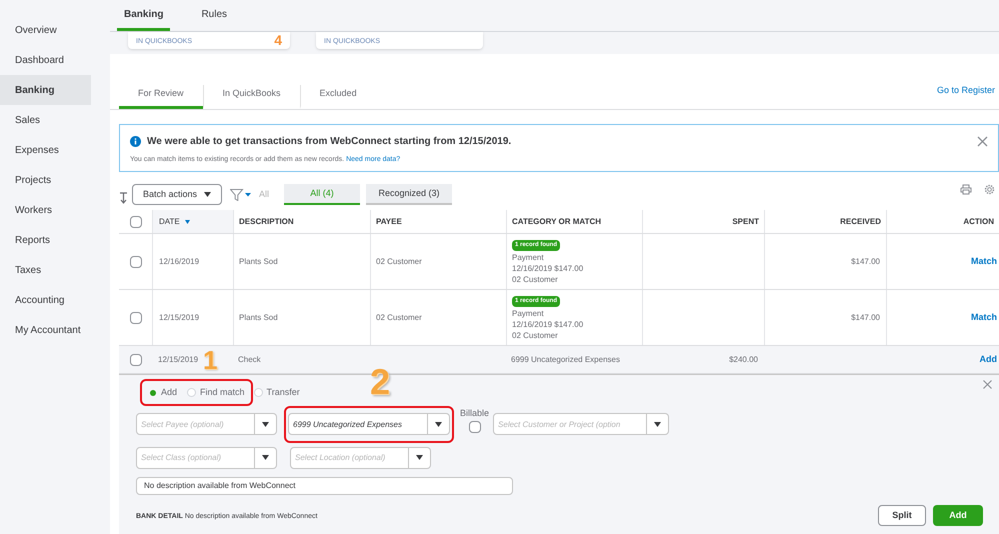 The height and width of the screenshot is (534, 999). I want to click on dropdown-field: Select Customer or Project (option, so click(570, 424).